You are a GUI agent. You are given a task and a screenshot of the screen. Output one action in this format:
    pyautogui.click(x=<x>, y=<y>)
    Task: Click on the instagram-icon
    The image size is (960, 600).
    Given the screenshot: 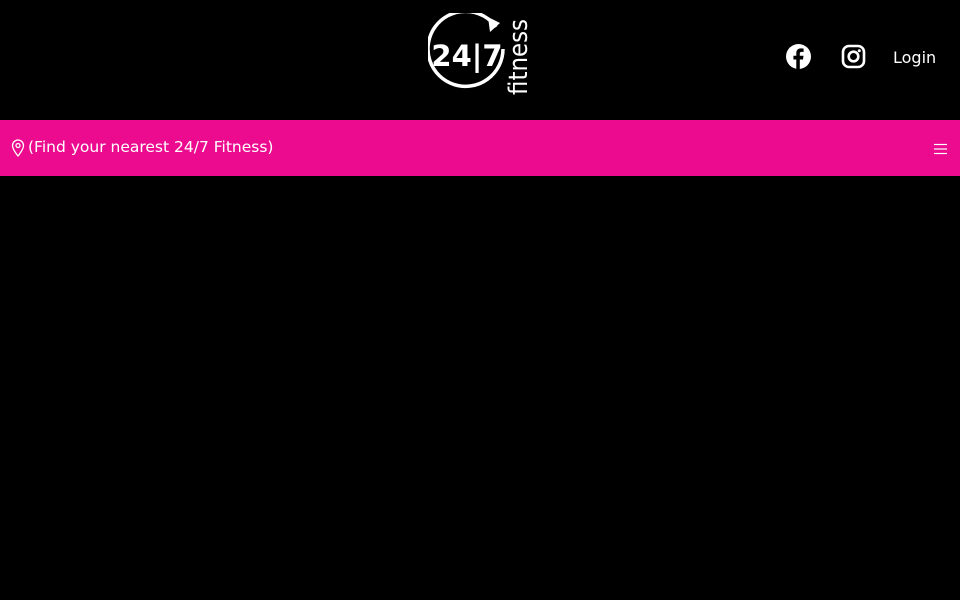 What is the action you would take?
    pyautogui.click(x=853, y=56)
    